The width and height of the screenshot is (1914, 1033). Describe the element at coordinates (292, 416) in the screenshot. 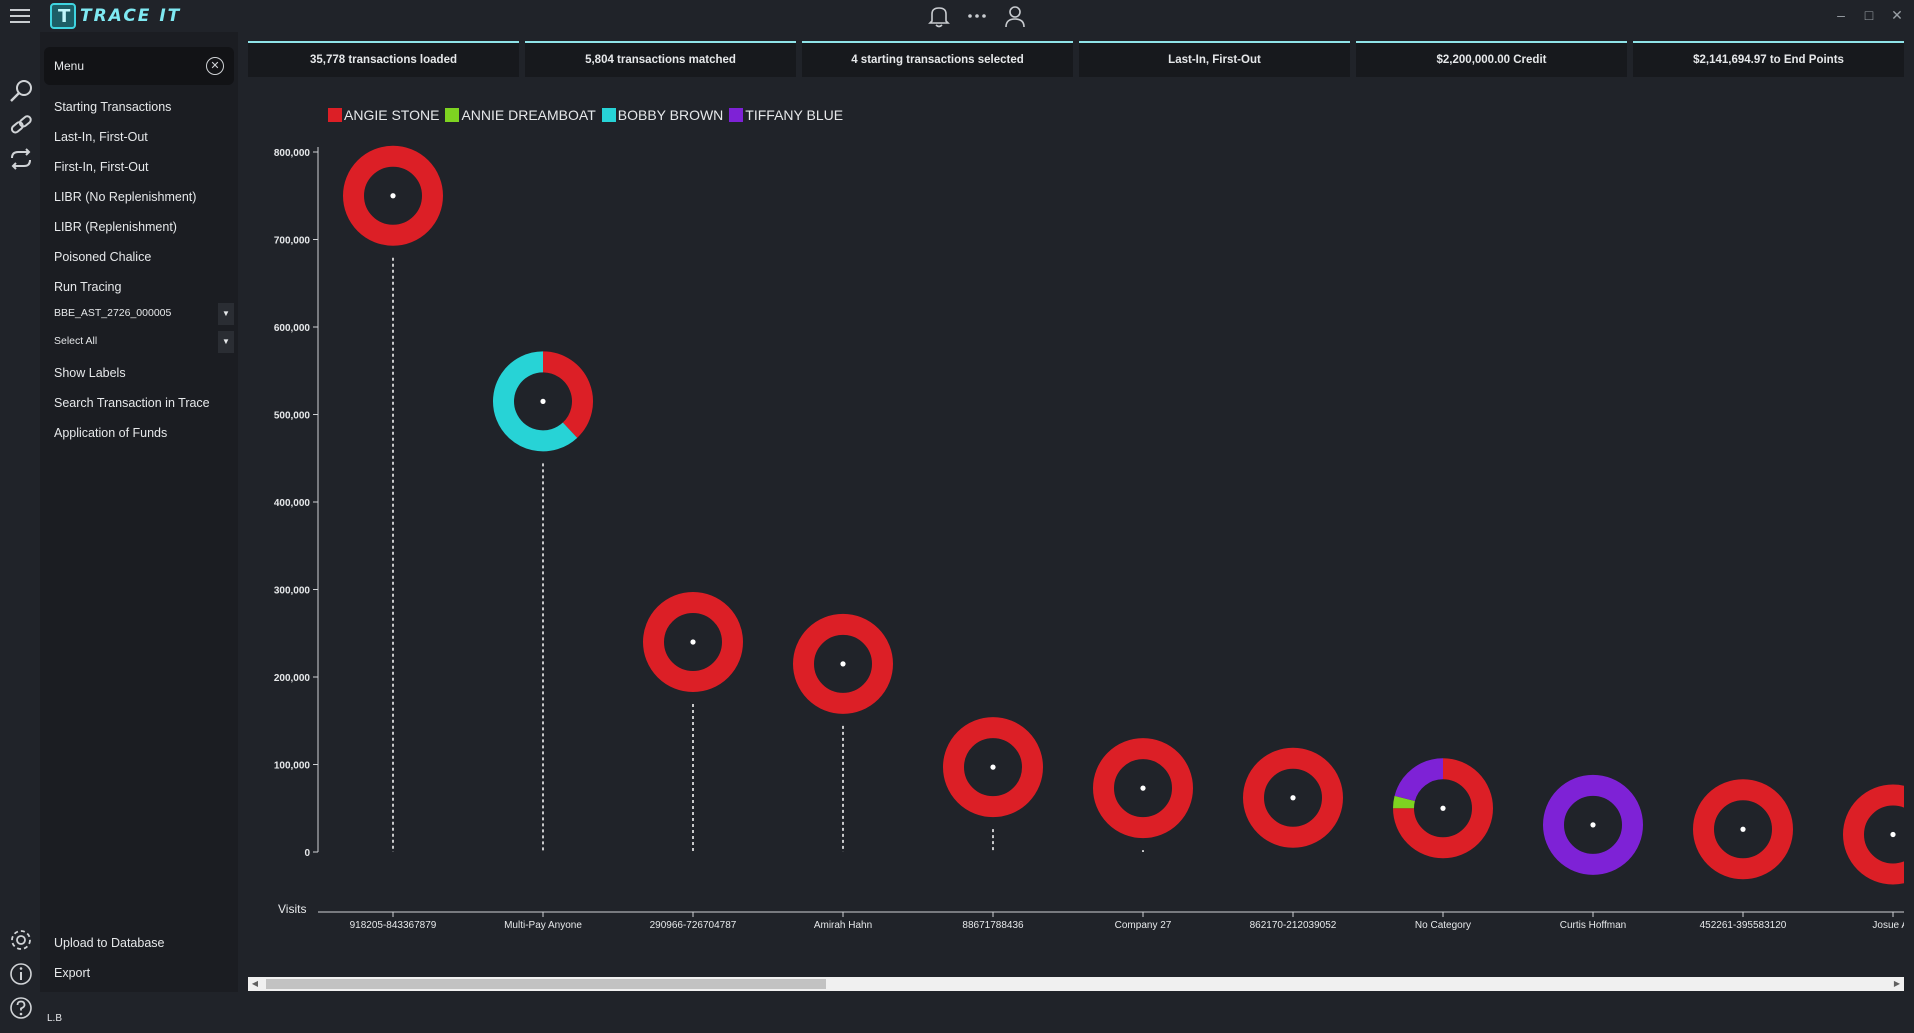

I see `y-tick-label: 500,000` at that location.